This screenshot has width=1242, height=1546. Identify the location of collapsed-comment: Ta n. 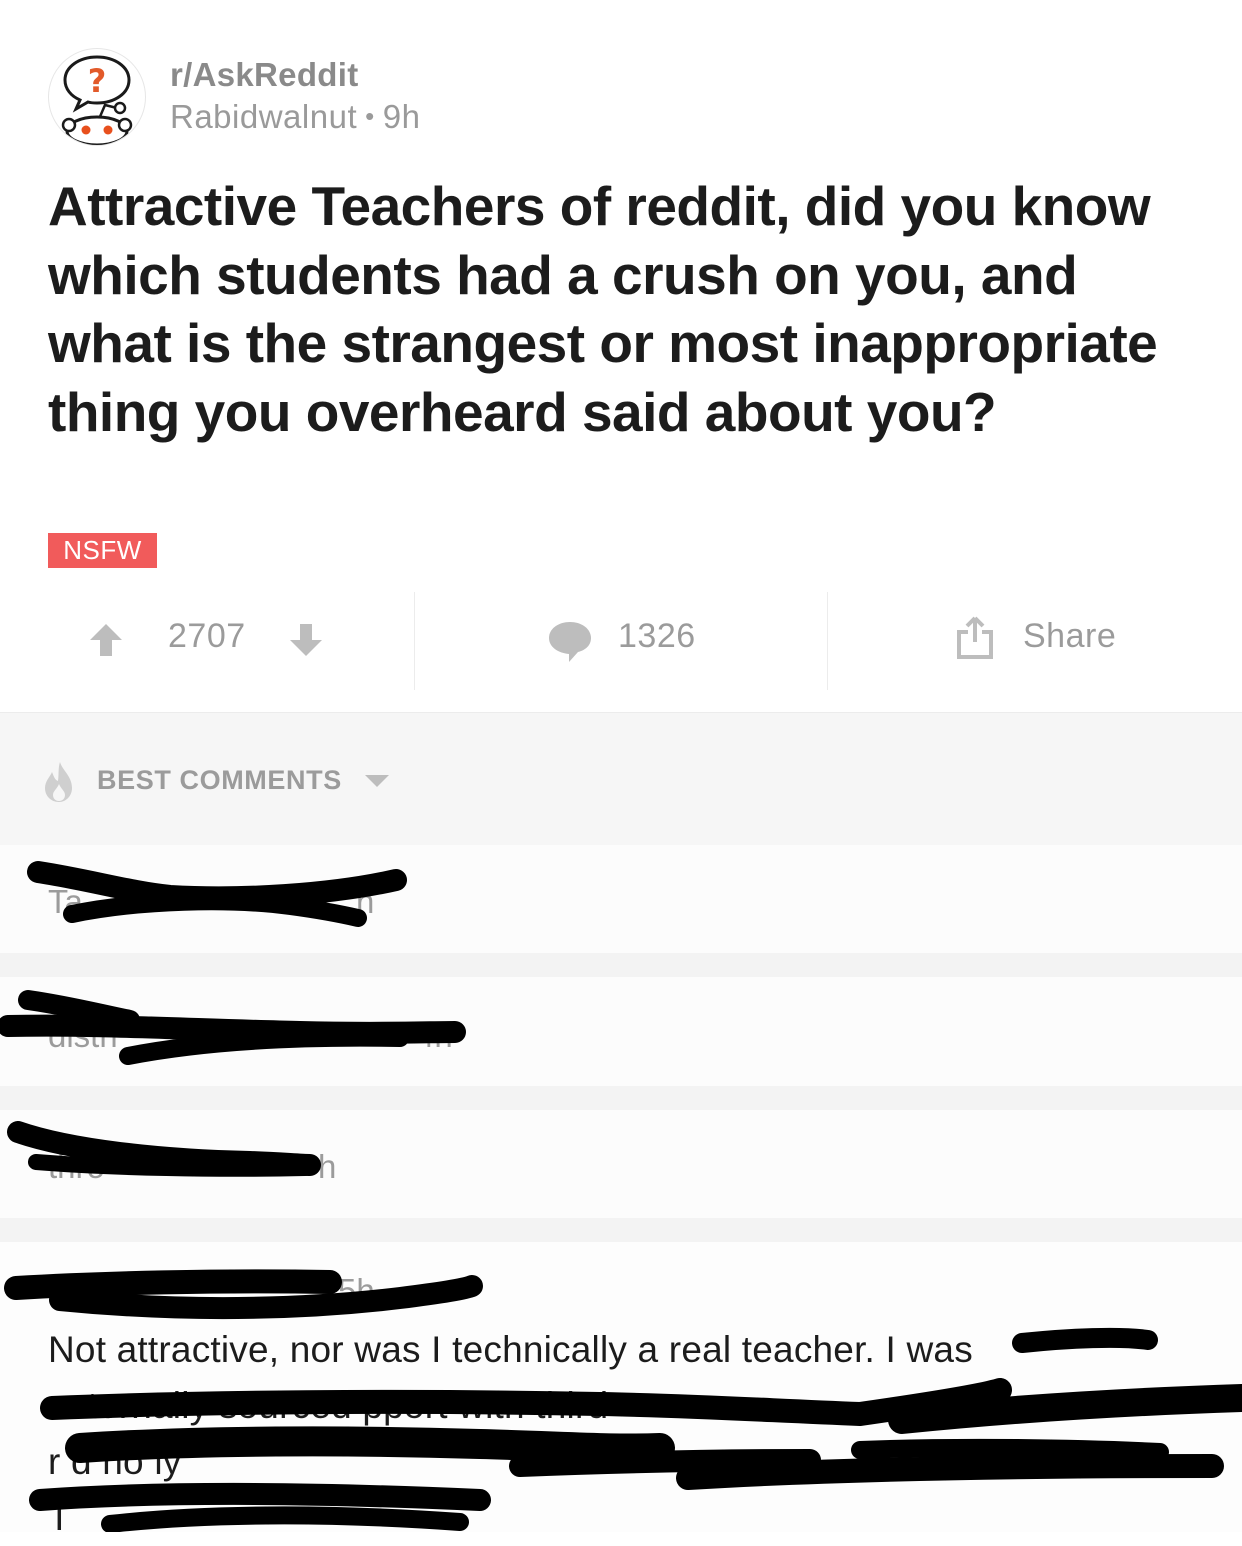
(621, 899).